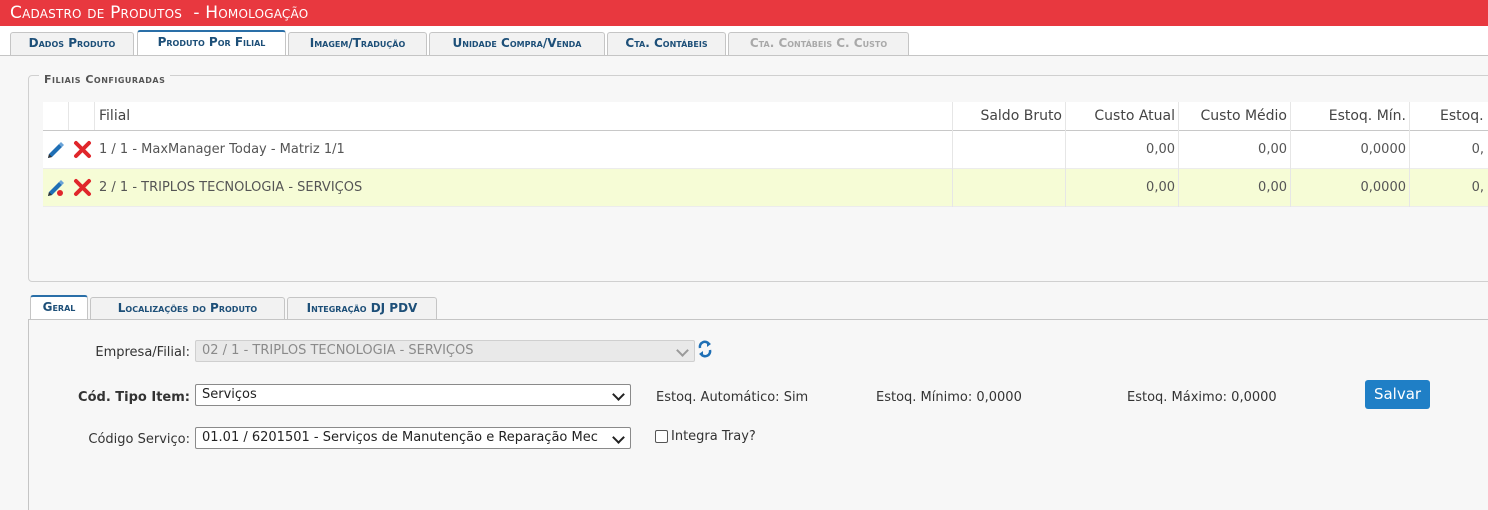  What do you see at coordinates (705, 349) in the screenshot?
I see `refresh-icon` at bounding box center [705, 349].